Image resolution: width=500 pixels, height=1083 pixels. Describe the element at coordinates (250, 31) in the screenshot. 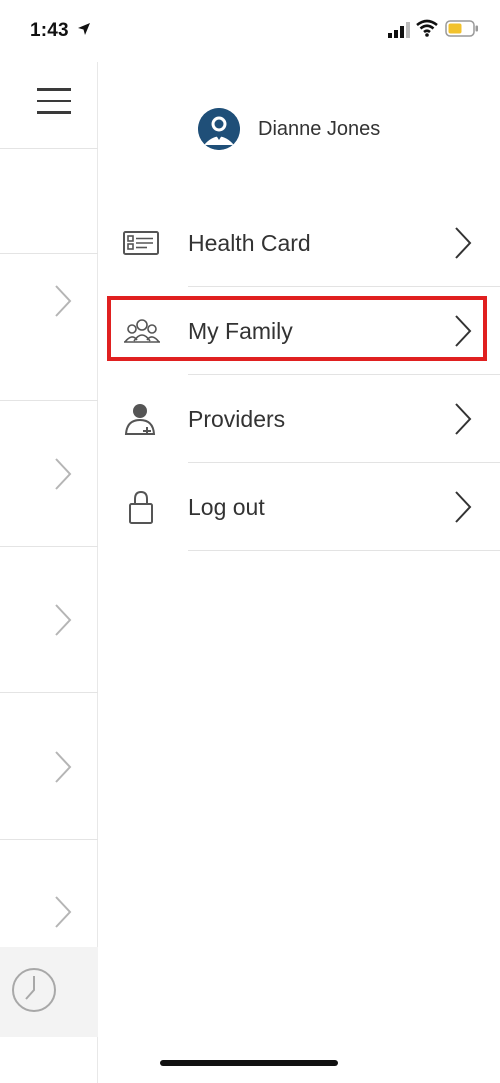

I see `status-bar: 1:43` at that location.